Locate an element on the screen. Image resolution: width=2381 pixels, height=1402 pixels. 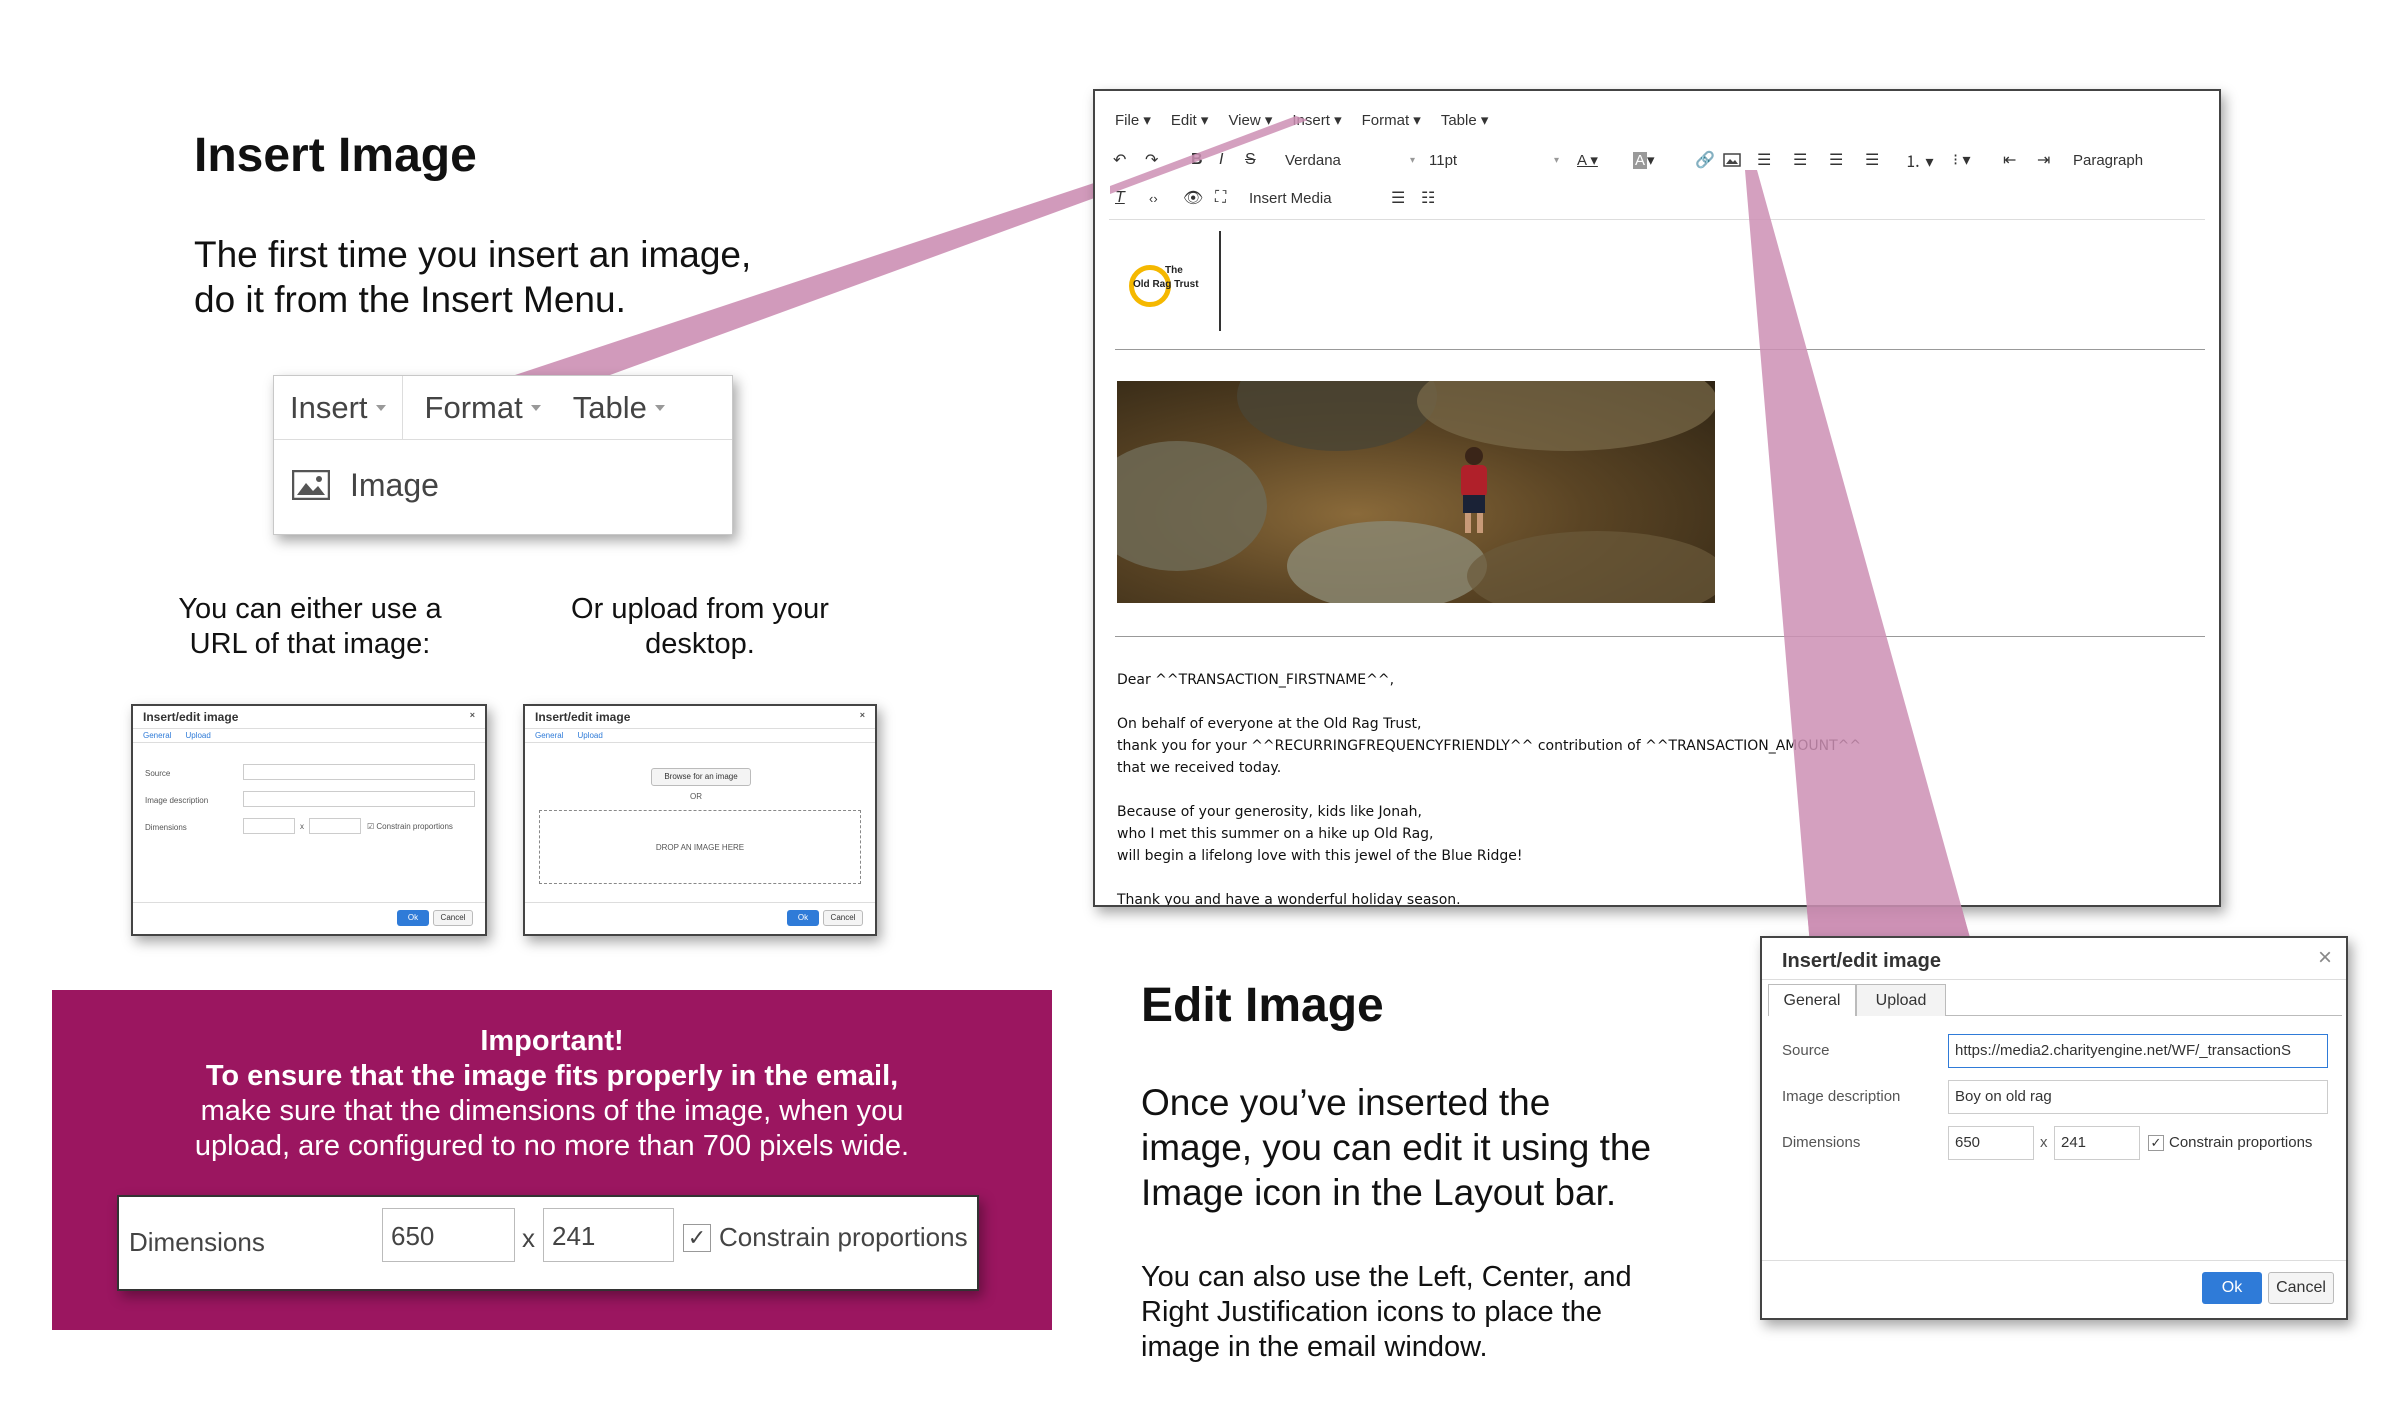
text-color-icon: A ▾ is located at coordinates (1587, 160).